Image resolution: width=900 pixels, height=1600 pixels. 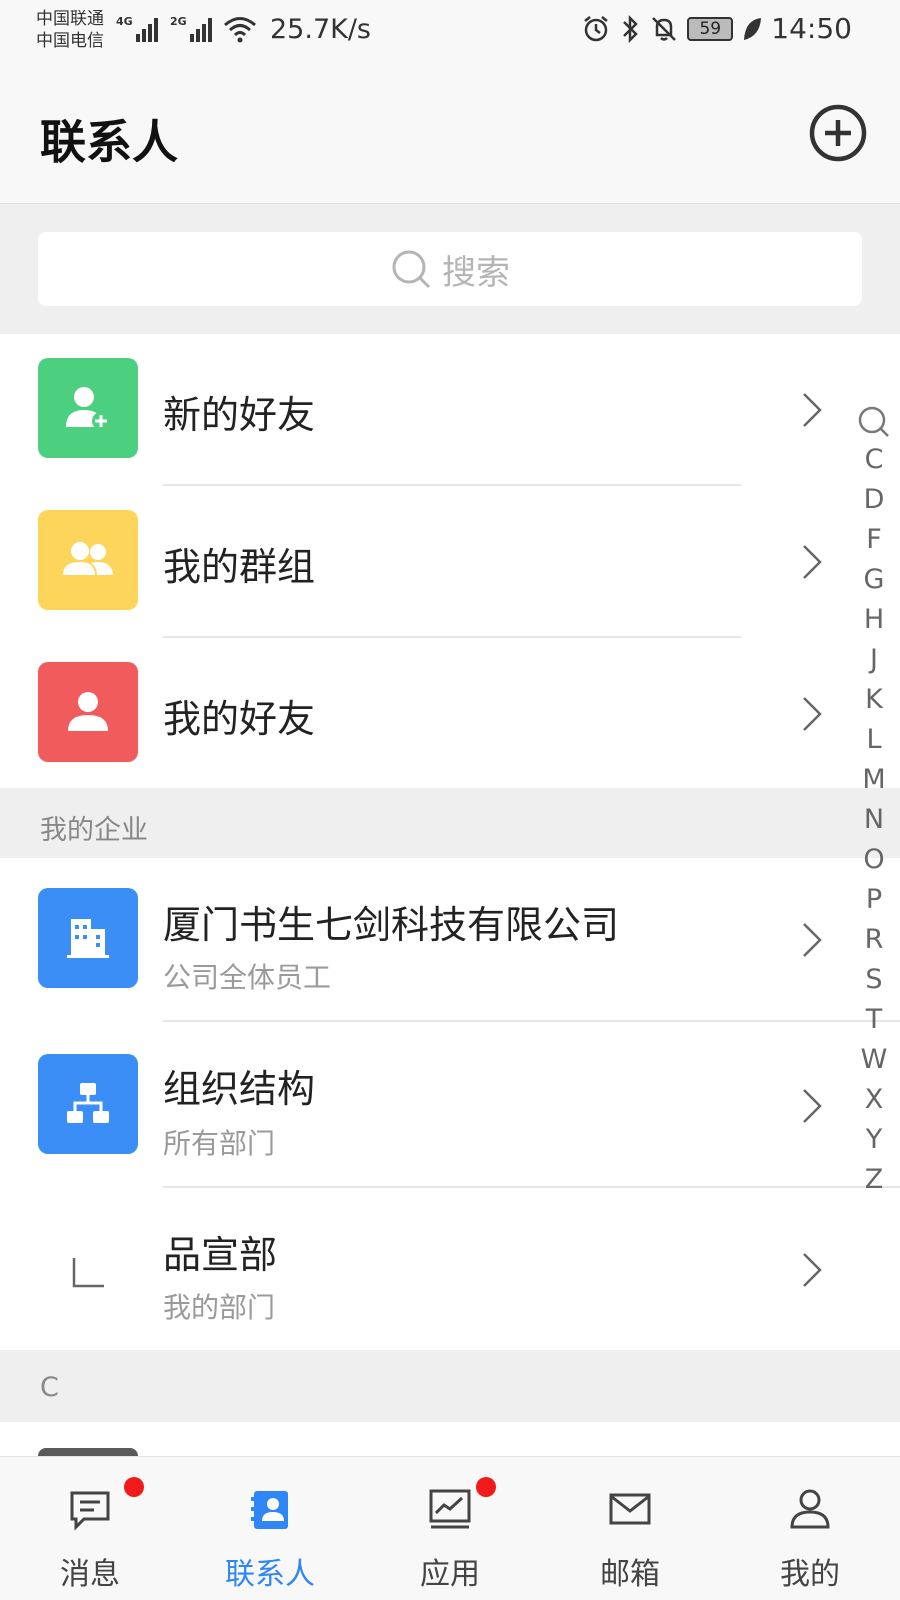 I want to click on alpha-letter-t: T, so click(x=874, y=1020).